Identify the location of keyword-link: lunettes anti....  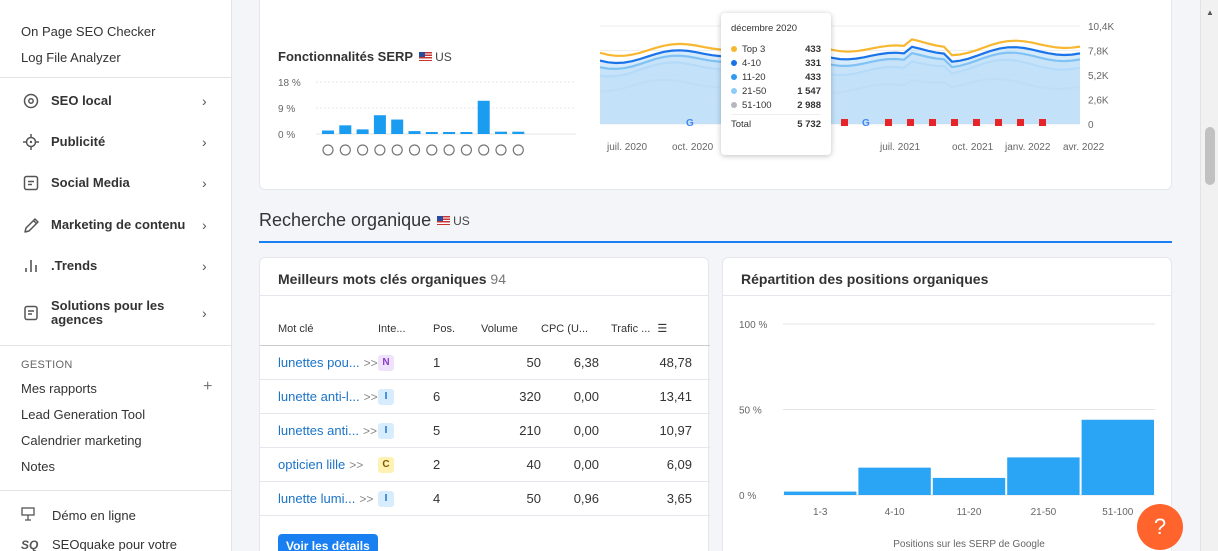
(318, 430).